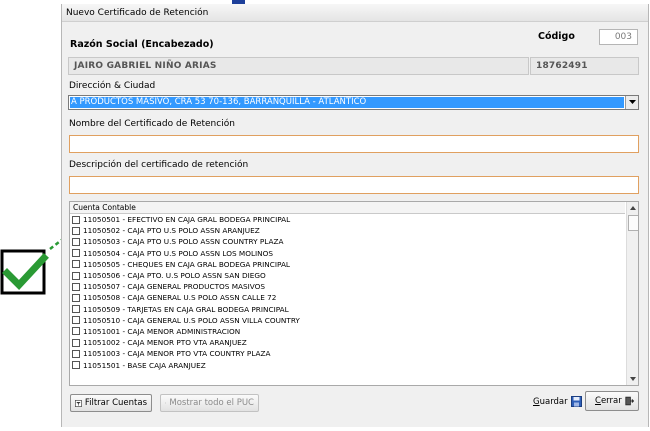 This screenshot has height=431, width=650. I want to click on account-row: 11051501 - BASE CAJA ARANJUEZ, so click(347, 364).